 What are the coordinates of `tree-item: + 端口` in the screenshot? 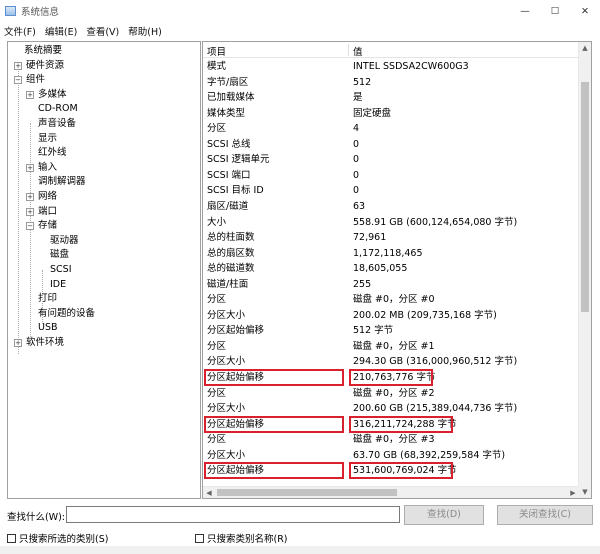 It's located at (41, 212).